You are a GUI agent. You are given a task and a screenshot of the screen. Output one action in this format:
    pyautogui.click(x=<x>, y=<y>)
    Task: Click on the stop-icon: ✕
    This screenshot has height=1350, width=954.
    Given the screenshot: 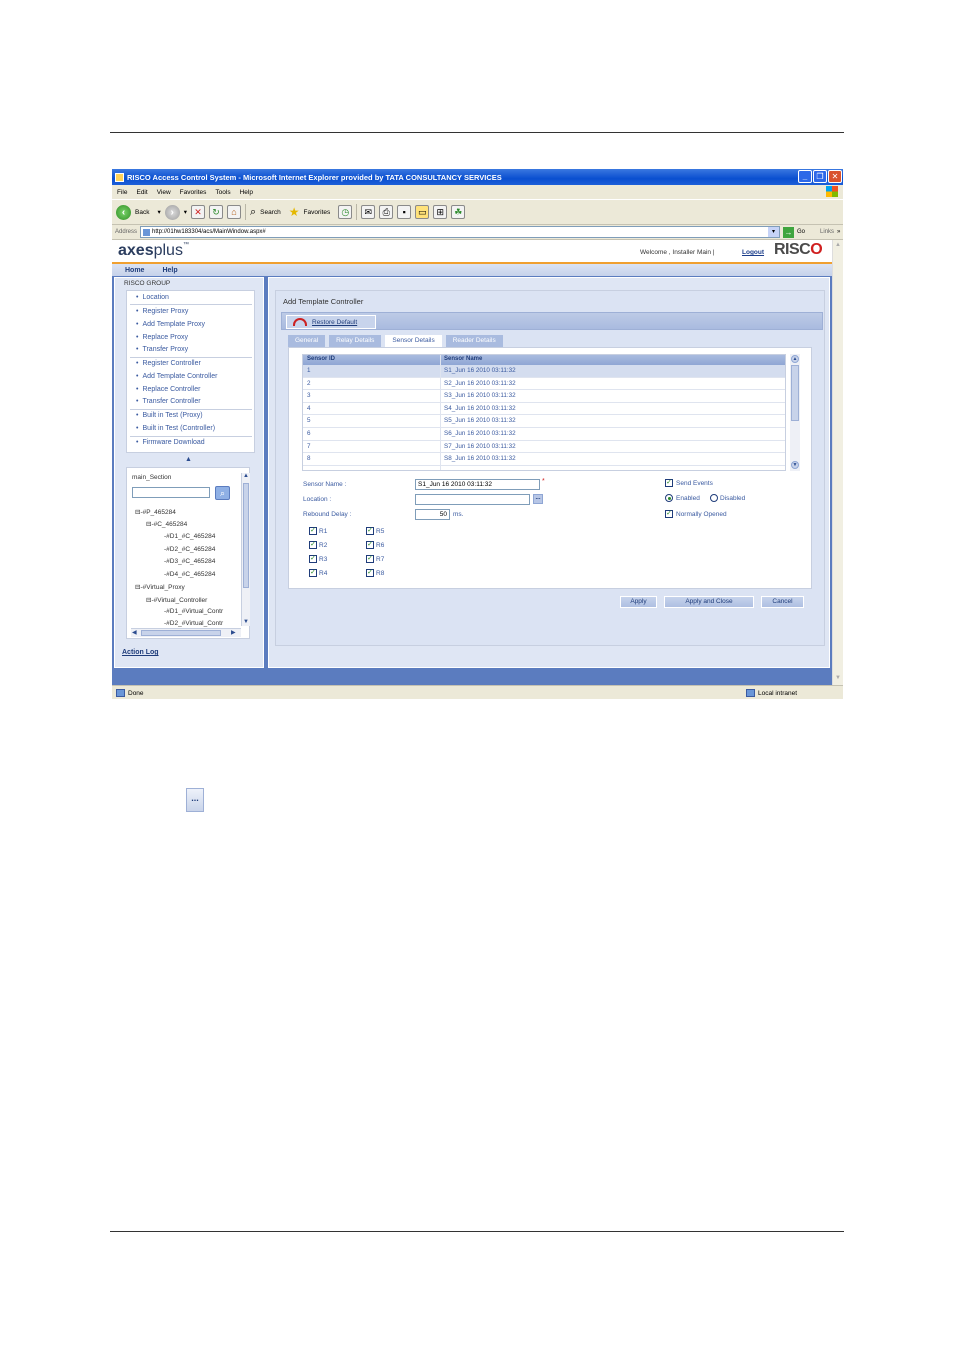 What is the action you would take?
    pyautogui.click(x=197, y=212)
    